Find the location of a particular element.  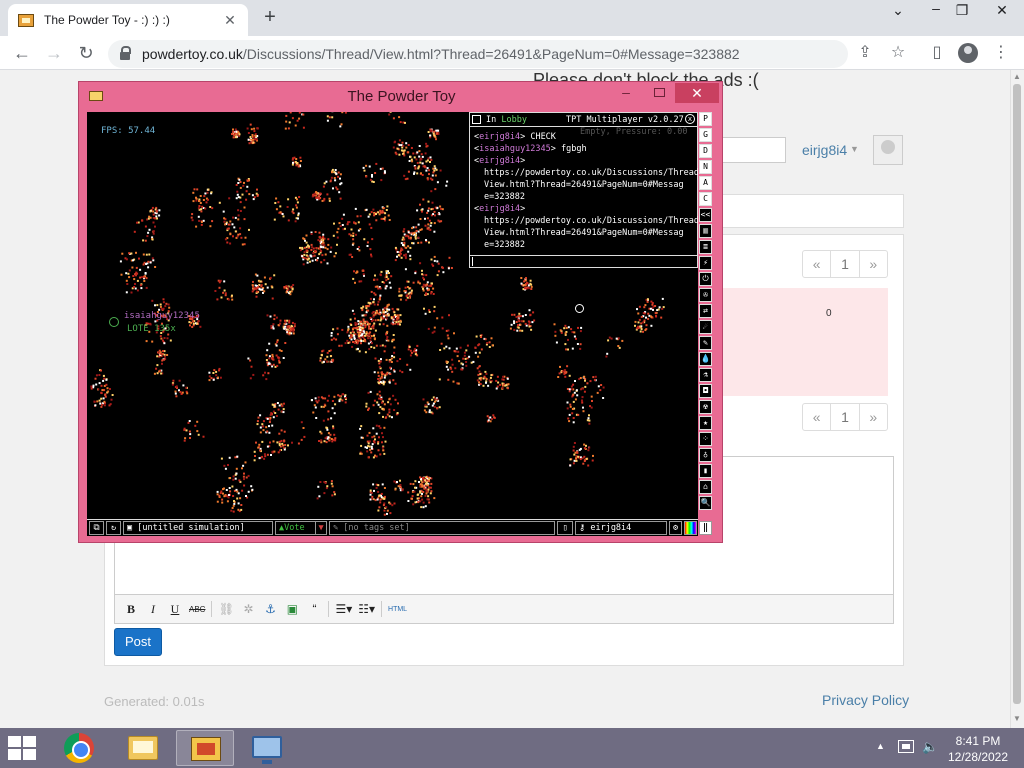

menu-category-button: ⚡ is located at coordinates (705, 263).